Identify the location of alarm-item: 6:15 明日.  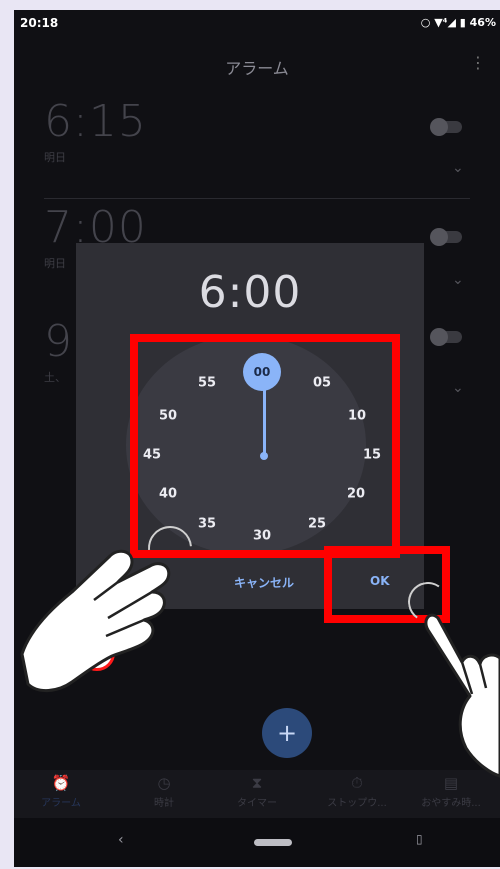
(95, 130).